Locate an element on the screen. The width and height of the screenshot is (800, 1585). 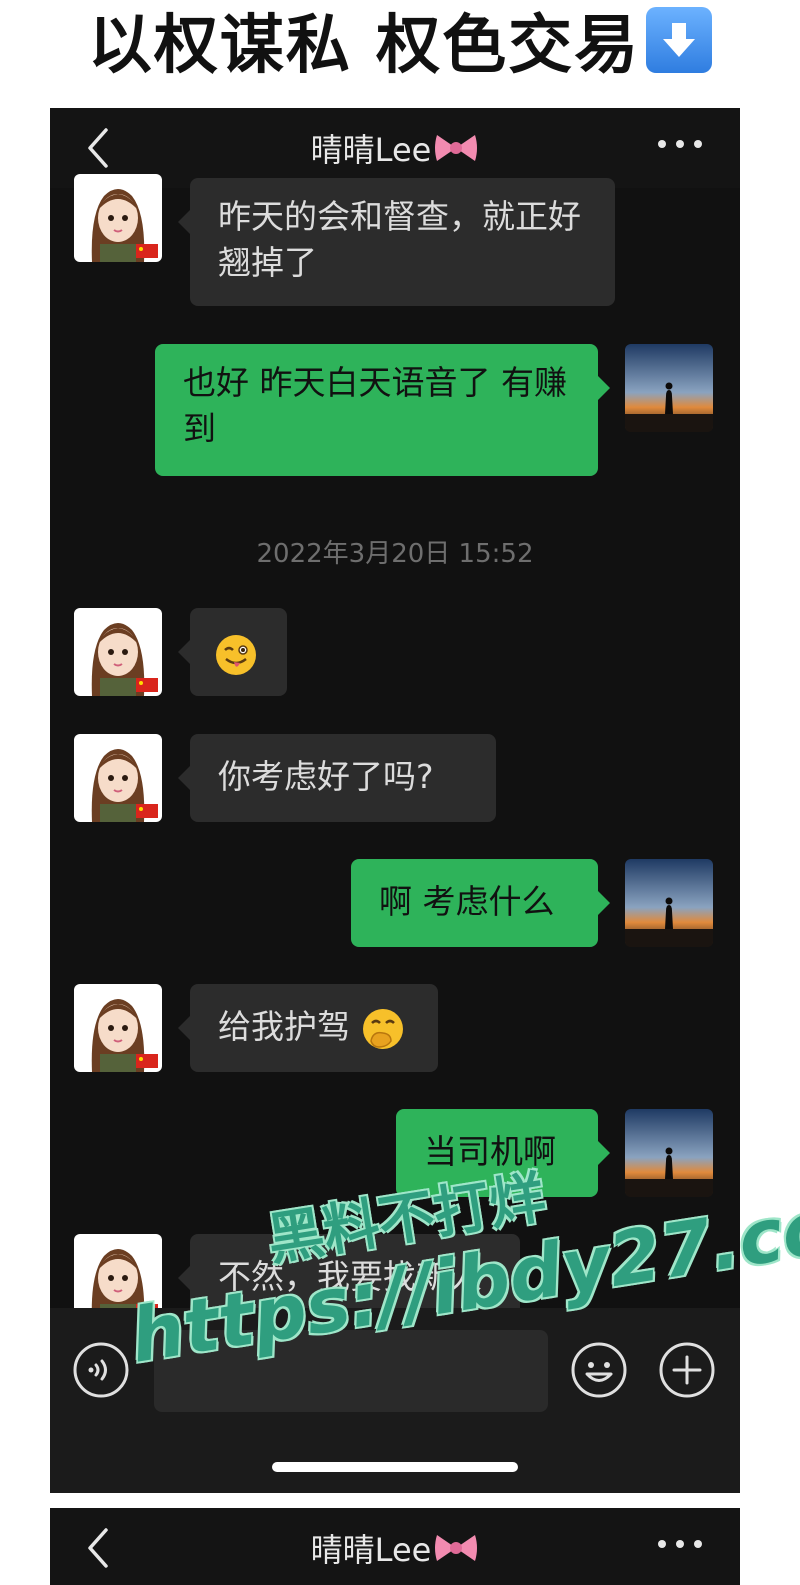
message-bubble: 你考虑好了吗? is located at coordinates (337, 778).